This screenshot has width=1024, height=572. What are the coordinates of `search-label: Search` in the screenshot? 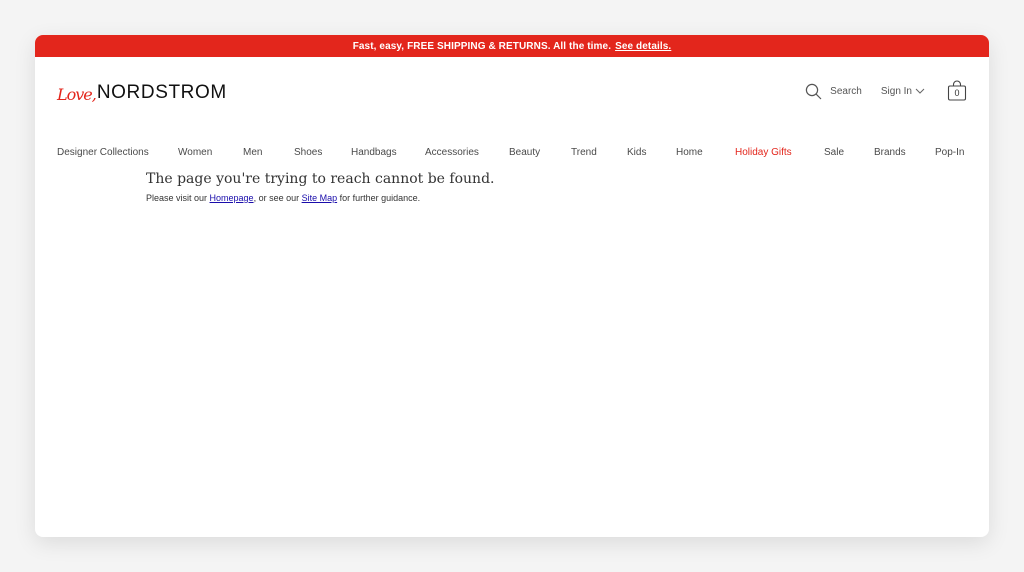 It's located at (846, 91).